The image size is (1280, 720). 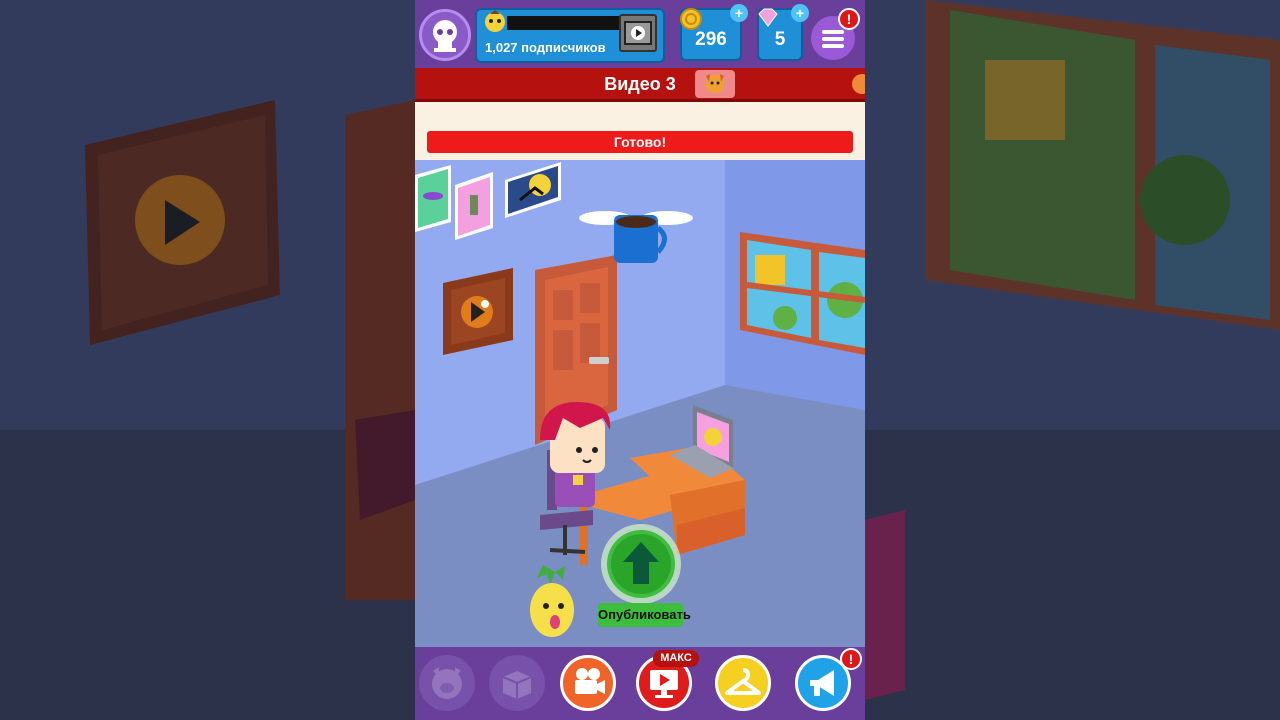 What do you see at coordinates (711, 39) in the screenshot?
I see `coins-value: 296` at bounding box center [711, 39].